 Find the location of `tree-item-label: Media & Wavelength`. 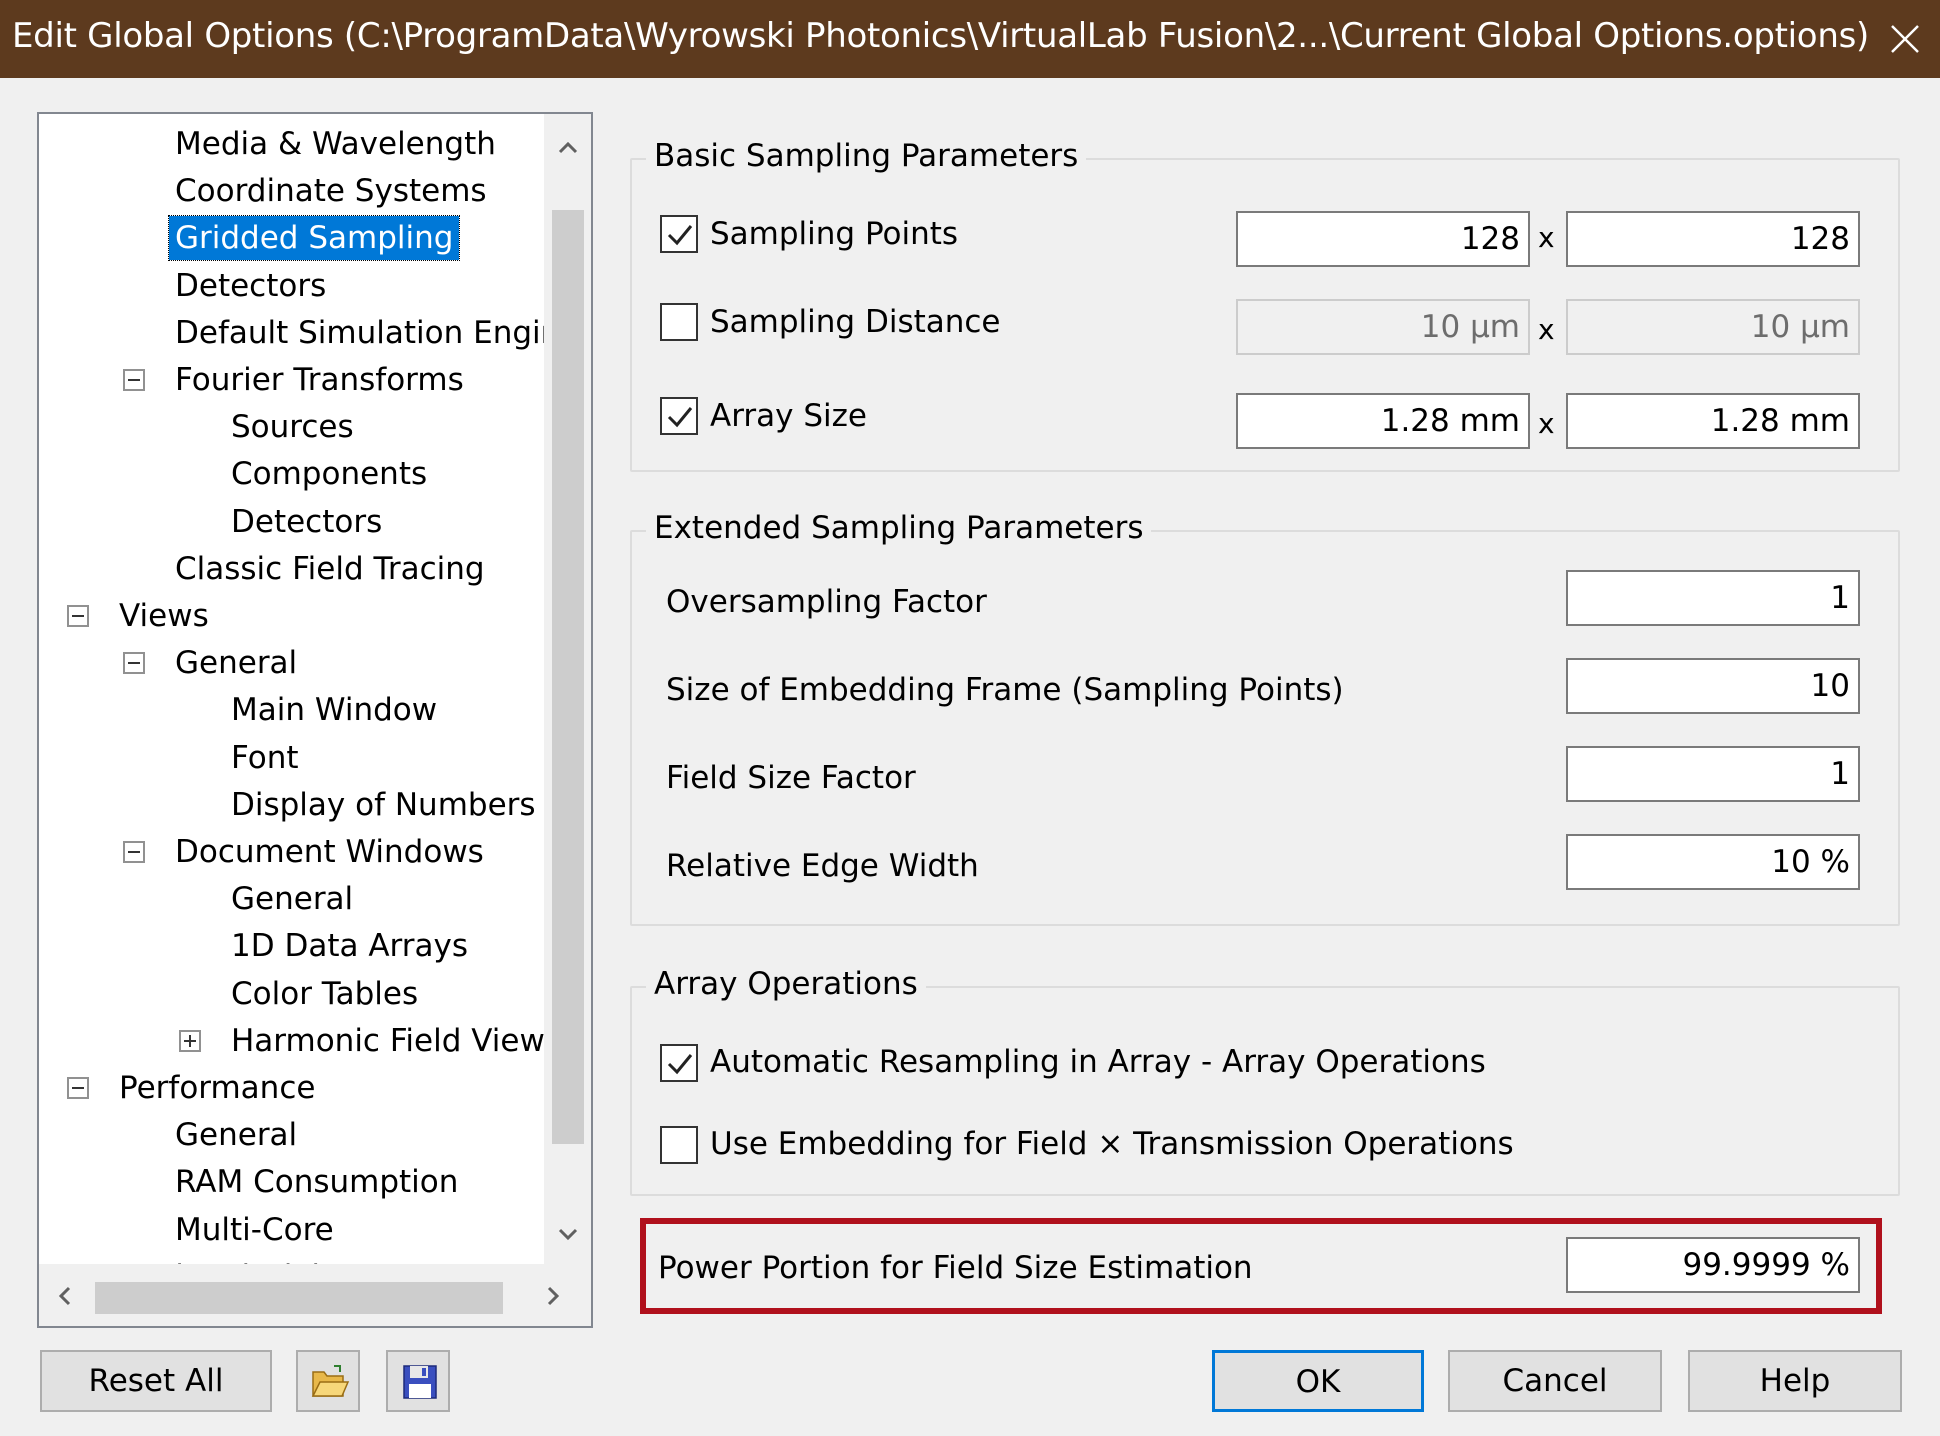

tree-item-label: Media & Wavelength is located at coordinates (335, 144).